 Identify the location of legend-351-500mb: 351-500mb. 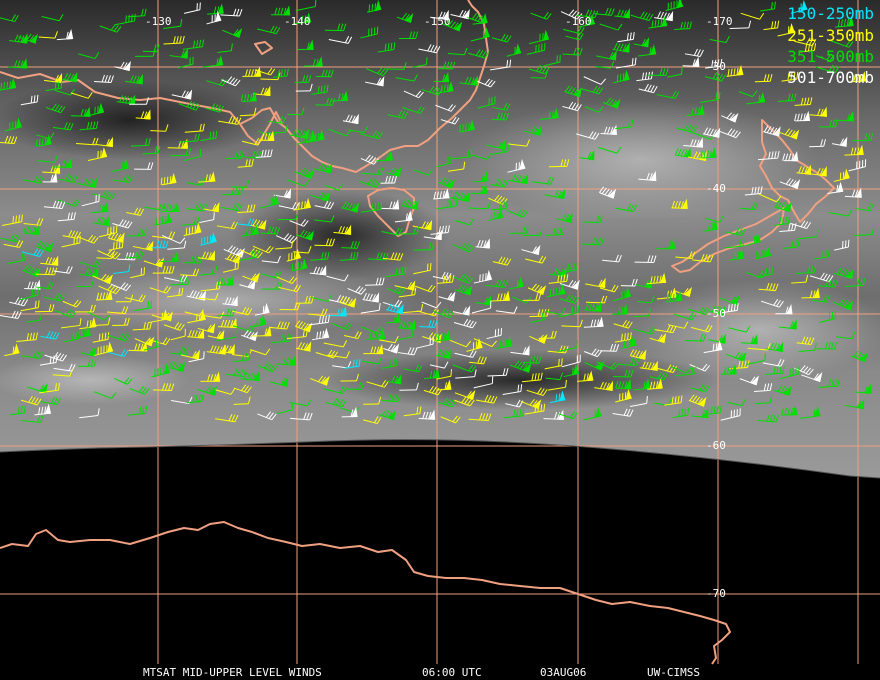
(830, 56).